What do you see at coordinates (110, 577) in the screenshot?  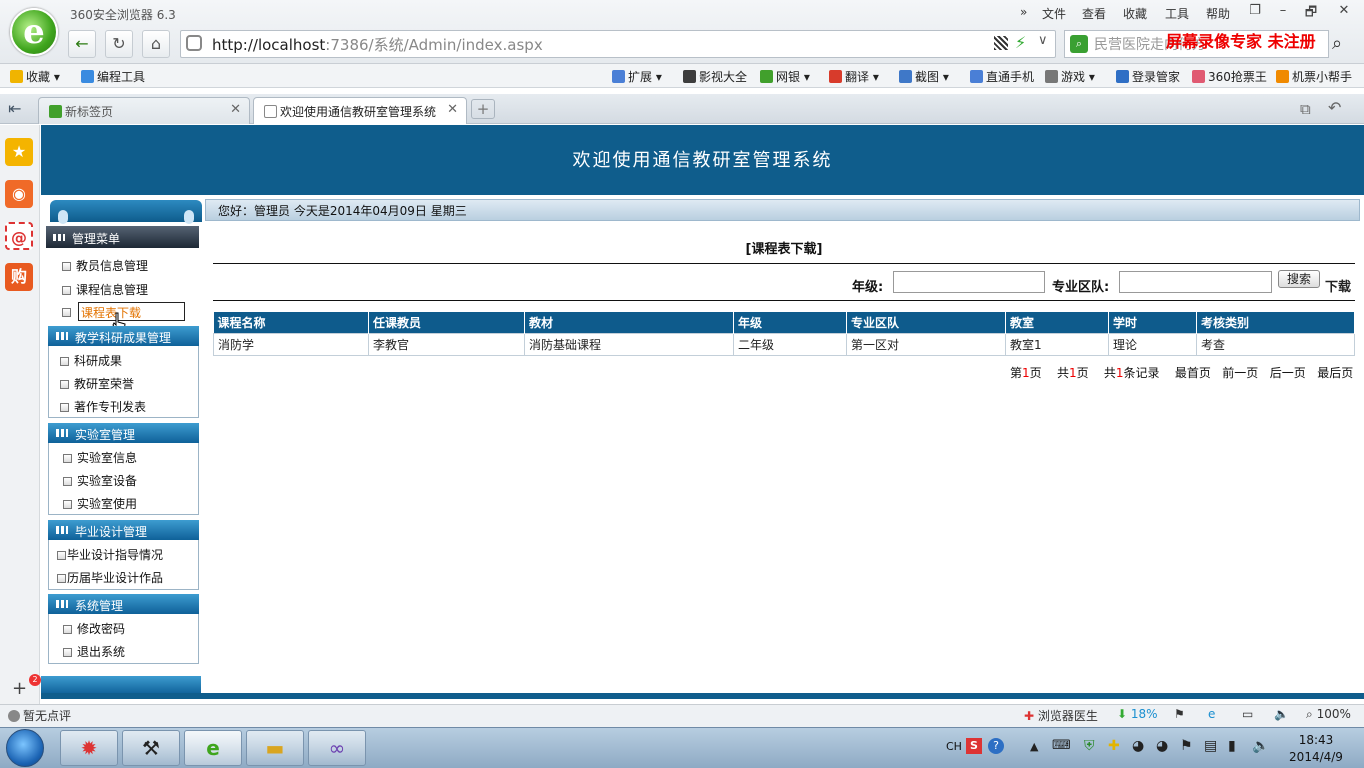 I see `sidebar-item-thesis-works: 历届毕业设计作品` at bounding box center [110, 577].